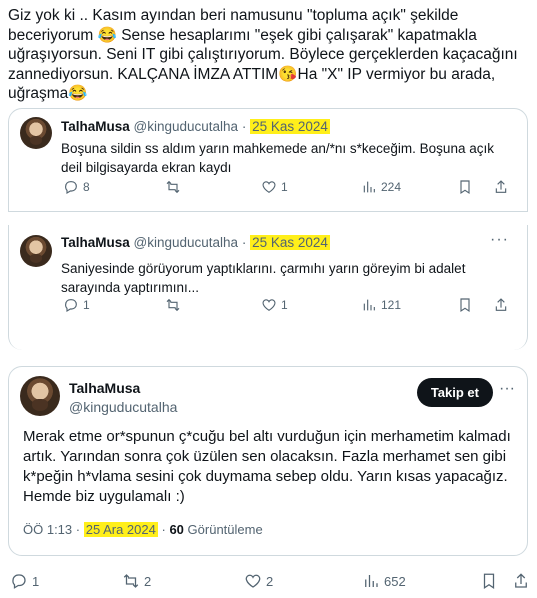 Image resolution: width=537 pixels, height=598 pixels. What do you see at coordinates (148, 581) in the screenshot?
I see `retweet-count: 2` at bounding box center [148, 581].